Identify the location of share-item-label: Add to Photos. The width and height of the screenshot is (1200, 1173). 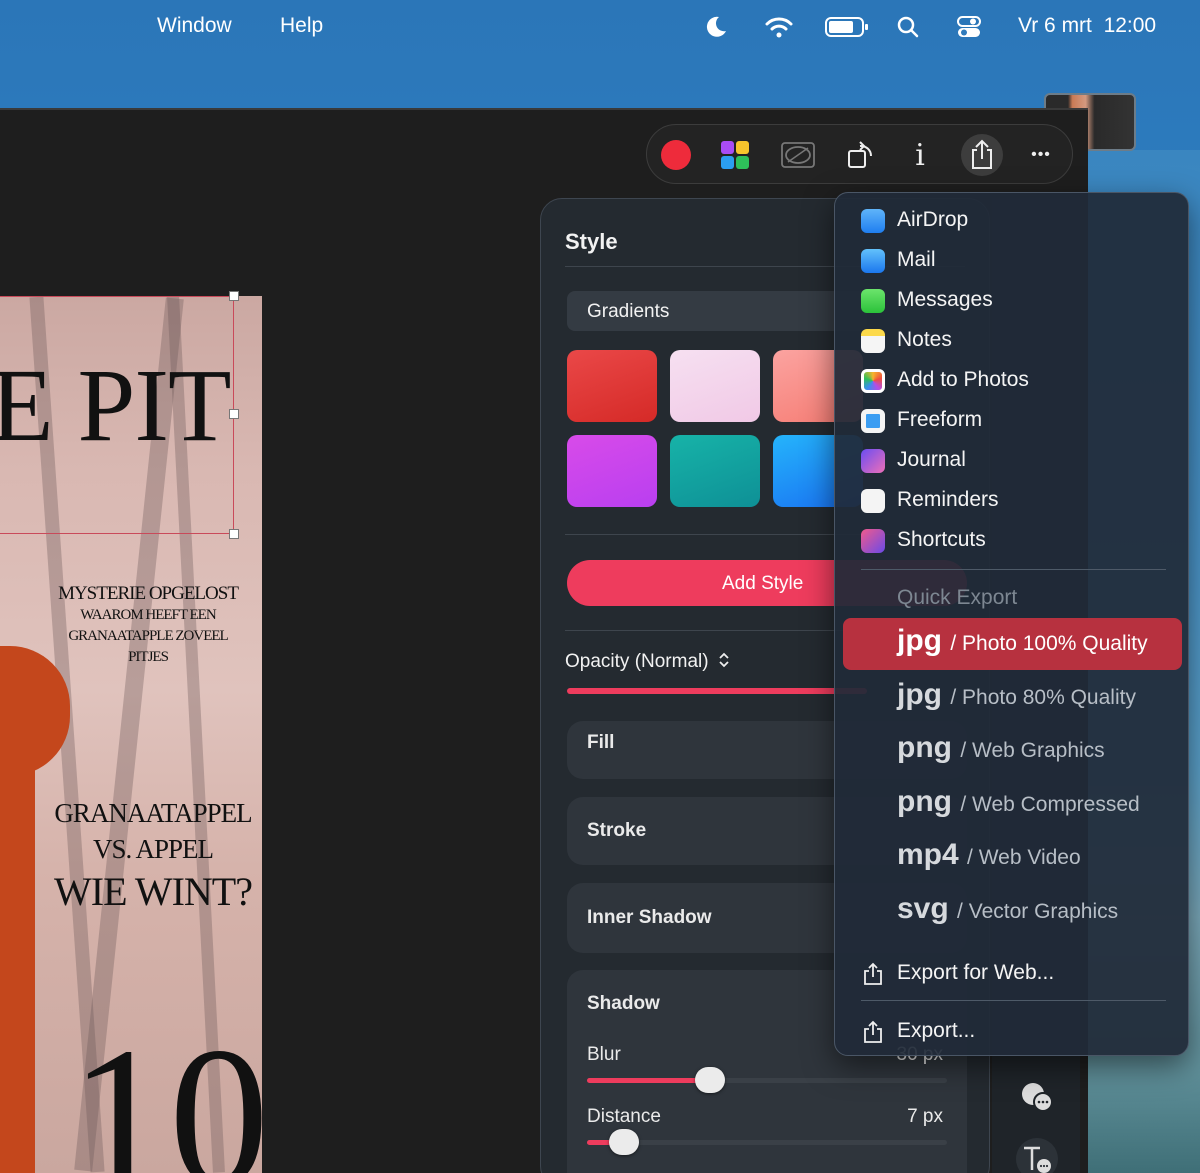
(963, 379).